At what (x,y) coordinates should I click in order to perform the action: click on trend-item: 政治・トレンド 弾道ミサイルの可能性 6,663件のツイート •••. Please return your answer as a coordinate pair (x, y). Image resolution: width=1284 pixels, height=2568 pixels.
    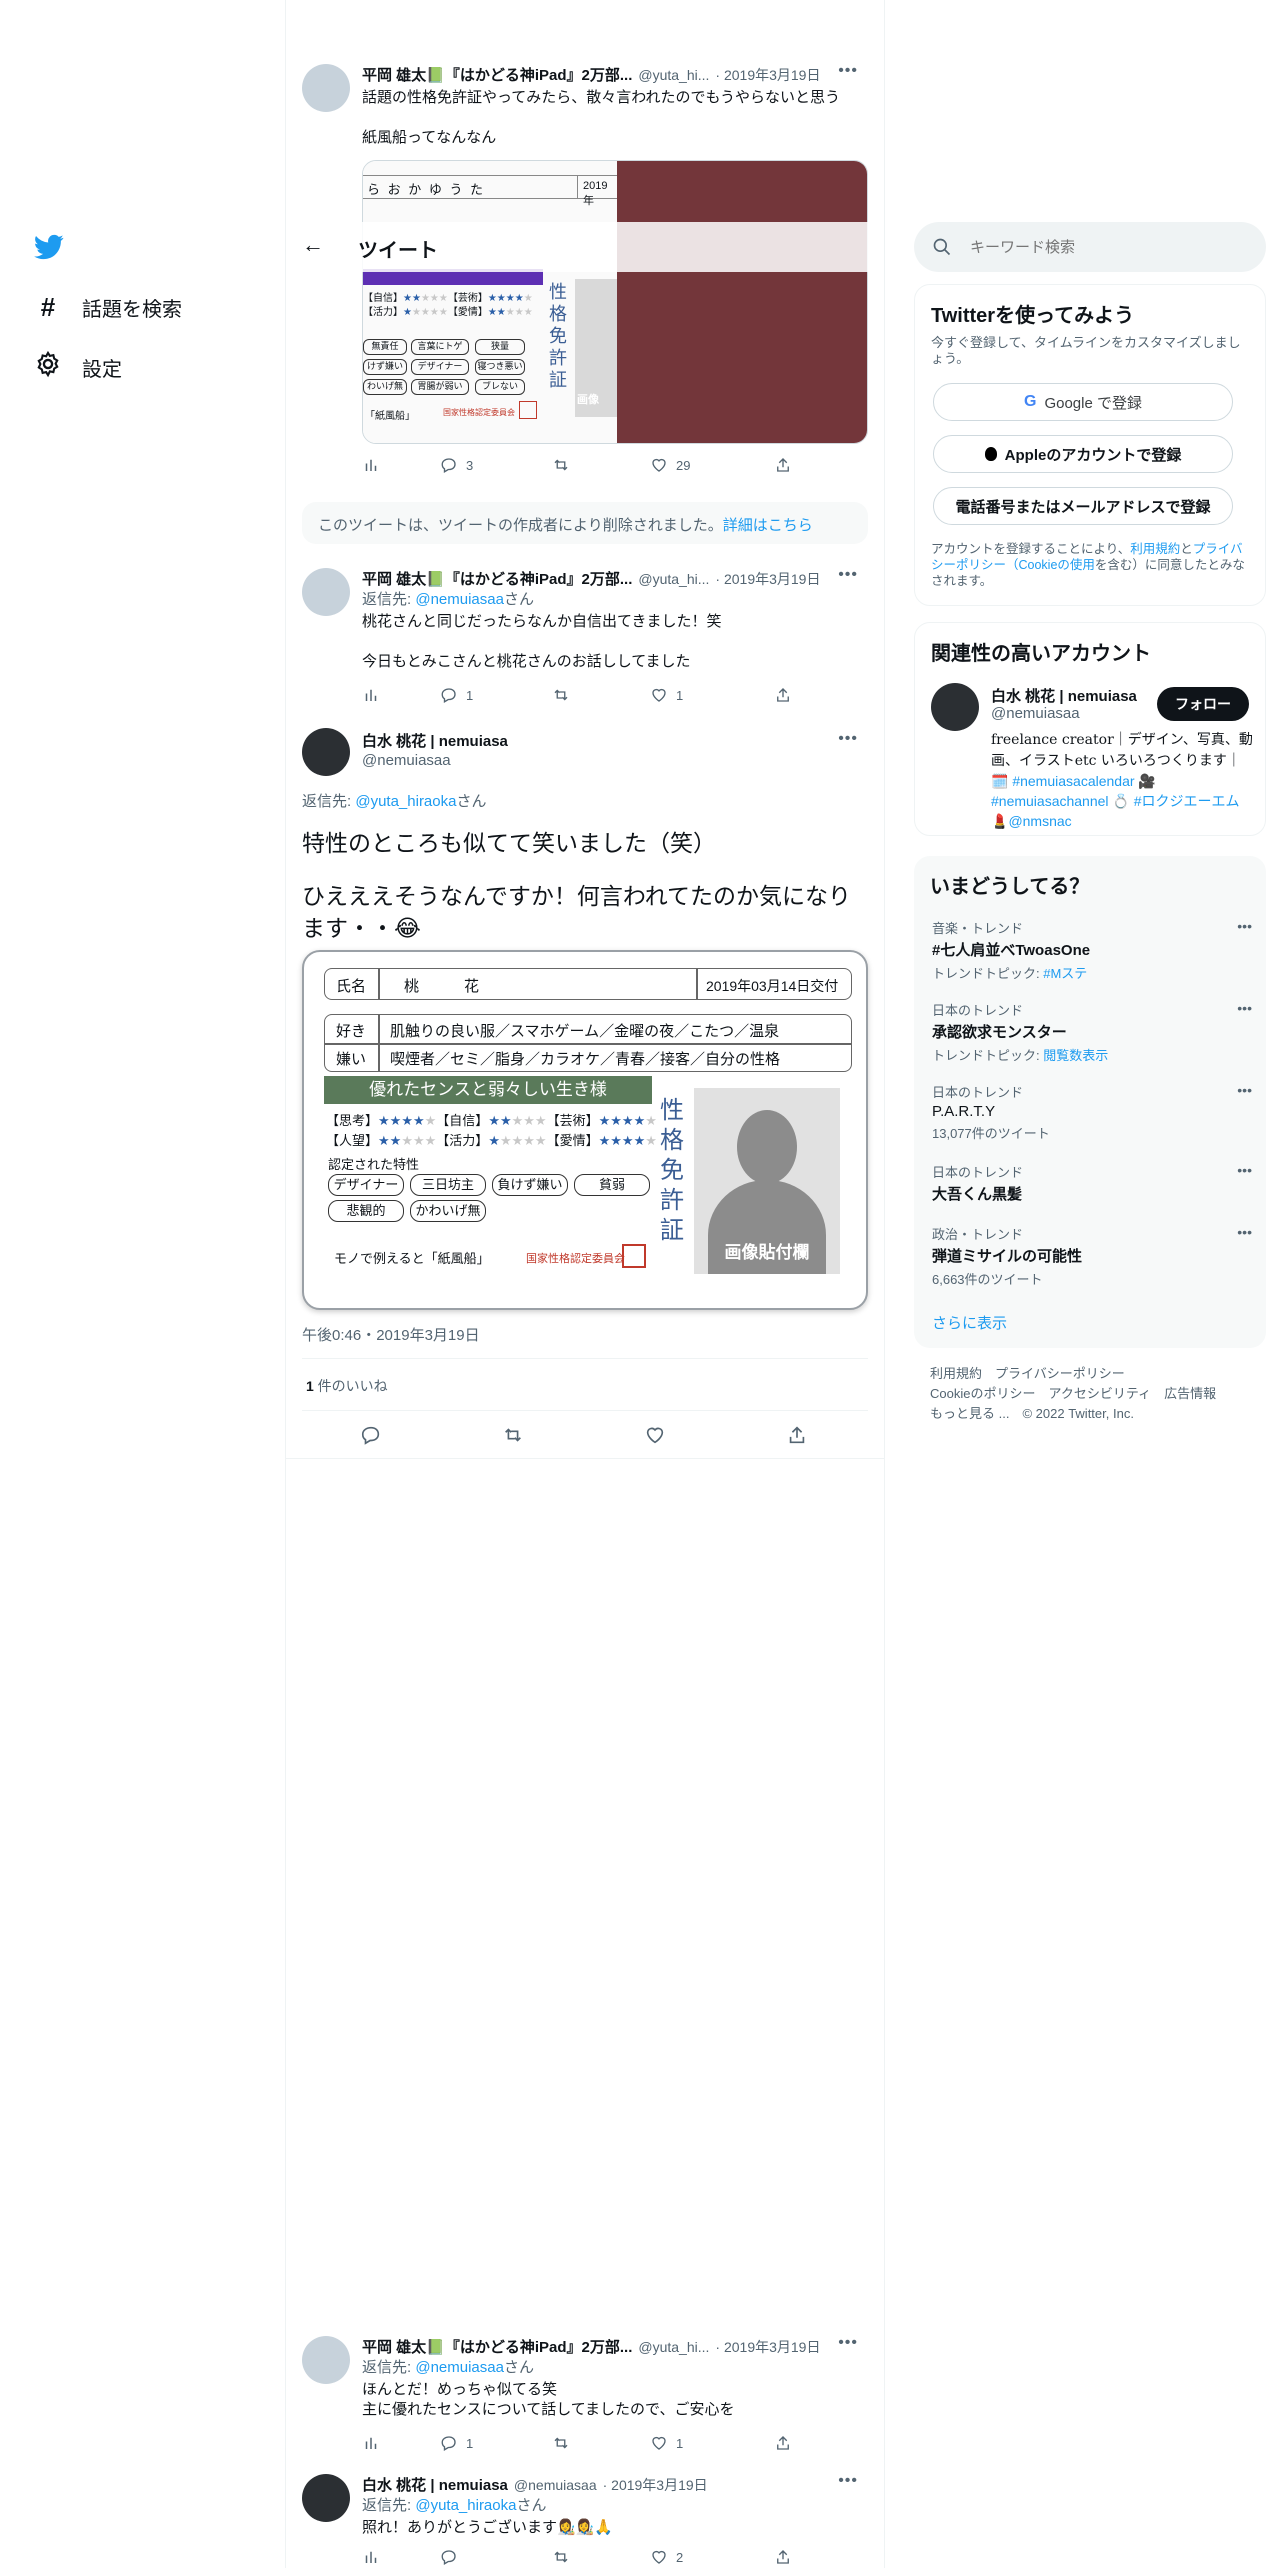
    Looking at the image, I should click on (1092, 1256).